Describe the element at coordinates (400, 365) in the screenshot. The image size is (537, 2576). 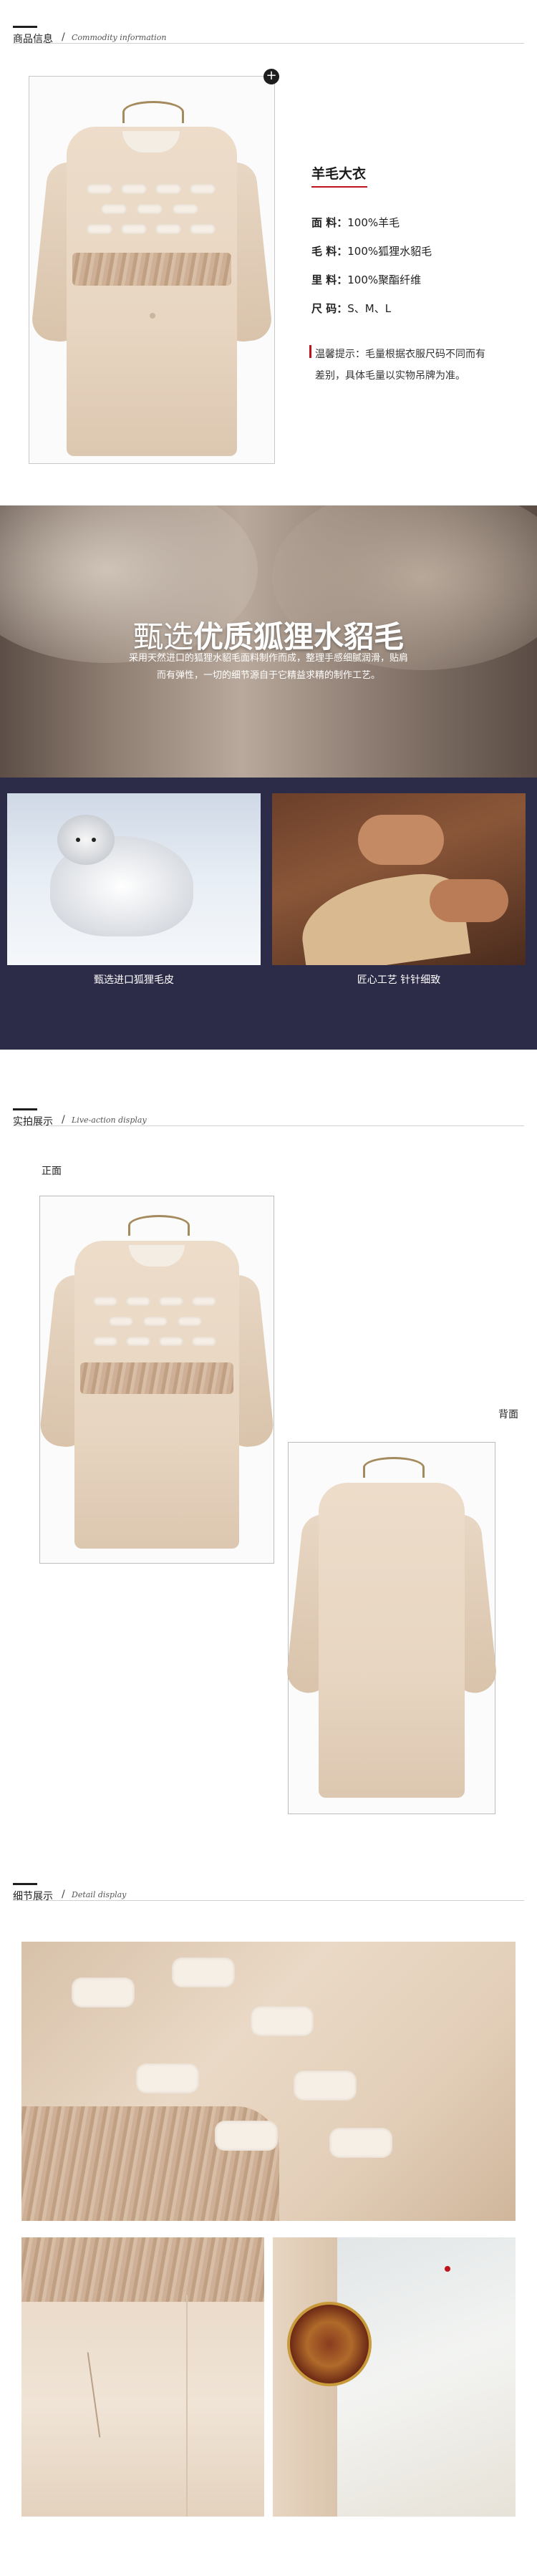
I see `size-tip: 温馨提示：毛量根据衣服尺码不同而有差别，具体毛量以实物吊牌为准。` at that location.